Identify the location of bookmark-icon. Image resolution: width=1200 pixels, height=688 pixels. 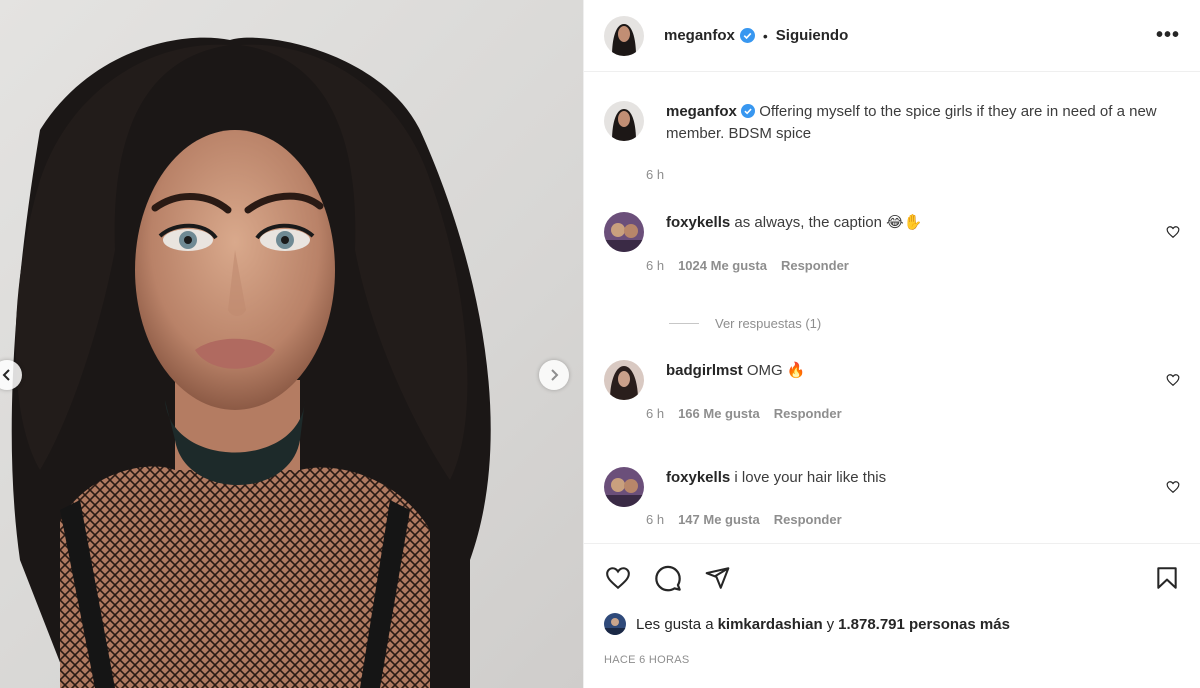
(1167, 578).